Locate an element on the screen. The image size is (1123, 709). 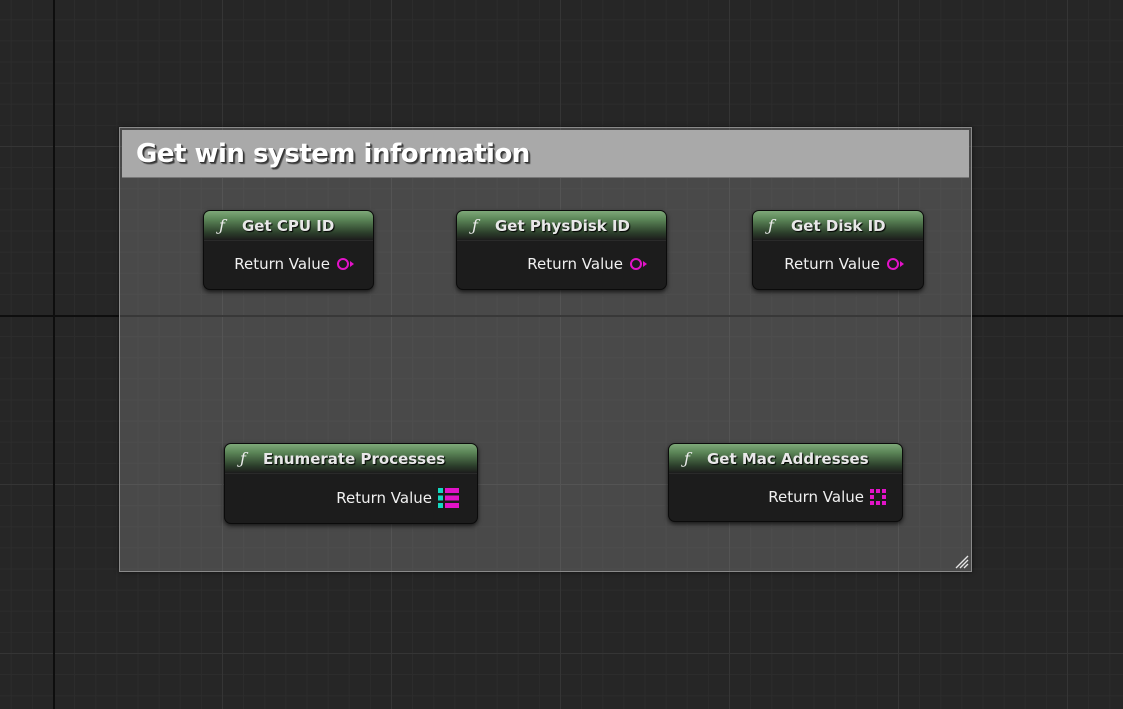
node-header: ƒ Get Mac Addresses is located at coordinates (785, 459).